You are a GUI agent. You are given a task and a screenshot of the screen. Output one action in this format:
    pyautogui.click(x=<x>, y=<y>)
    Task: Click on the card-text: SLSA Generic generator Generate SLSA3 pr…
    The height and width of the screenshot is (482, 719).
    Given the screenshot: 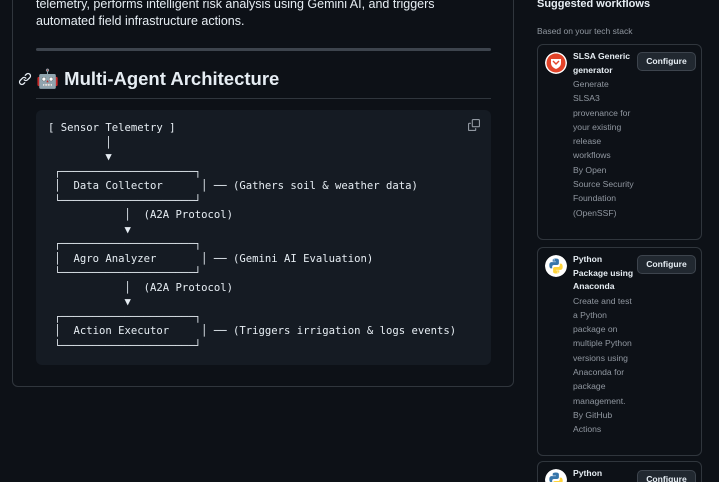 What is the action you would take?
    pyautogui.click(x=604, y=135)
    